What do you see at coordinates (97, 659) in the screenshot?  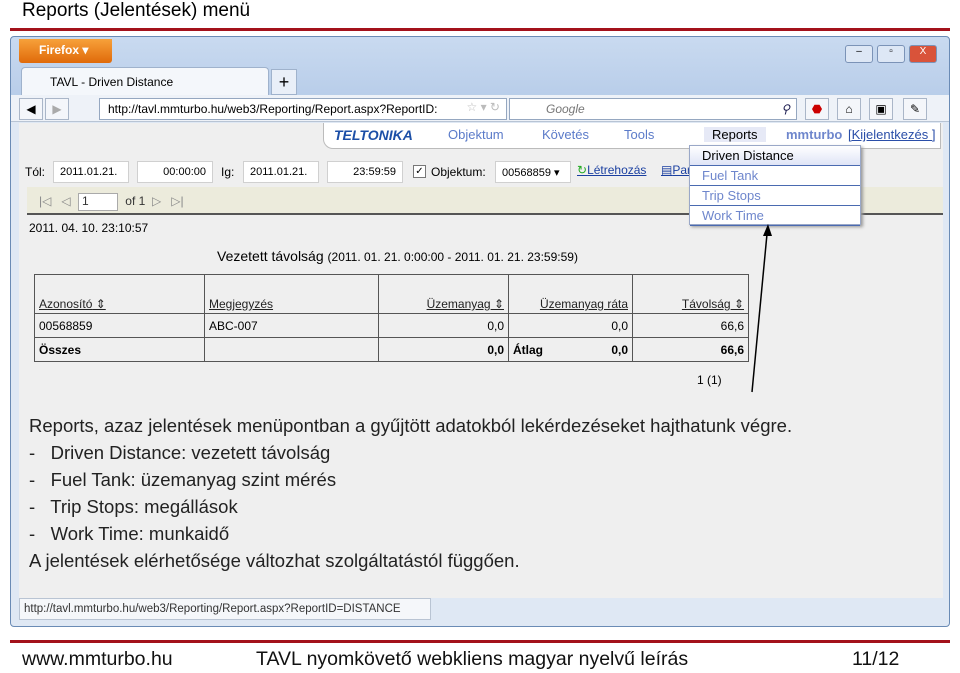 I see `footer-website: www.mmturbo.hu` at bounding box center [97, 659].